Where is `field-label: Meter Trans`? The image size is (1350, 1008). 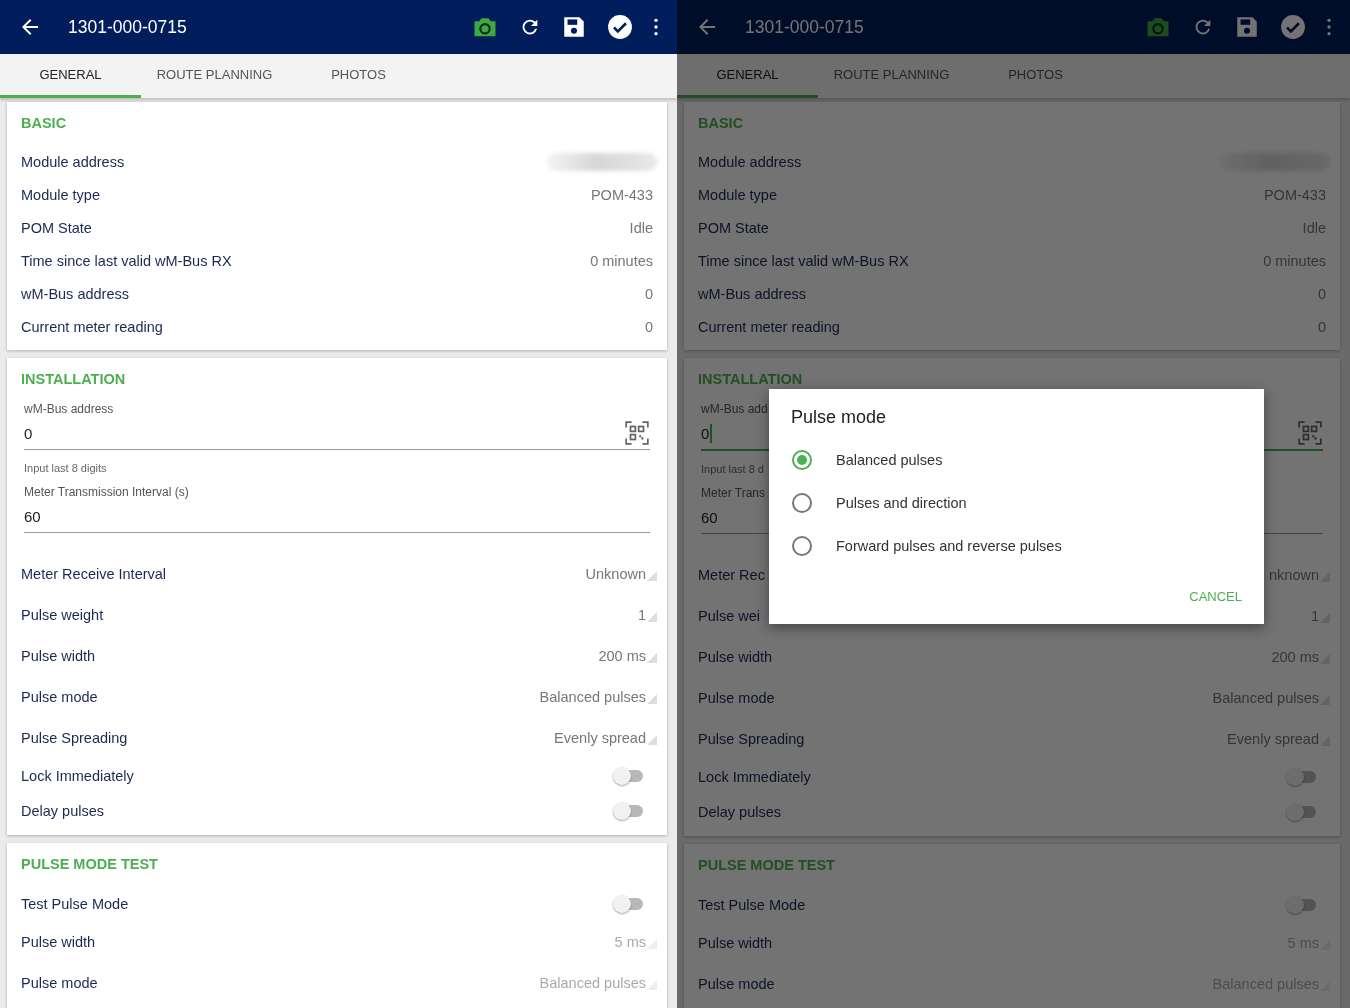 field-label: Meter Trans is located at coordinates (733, 493).